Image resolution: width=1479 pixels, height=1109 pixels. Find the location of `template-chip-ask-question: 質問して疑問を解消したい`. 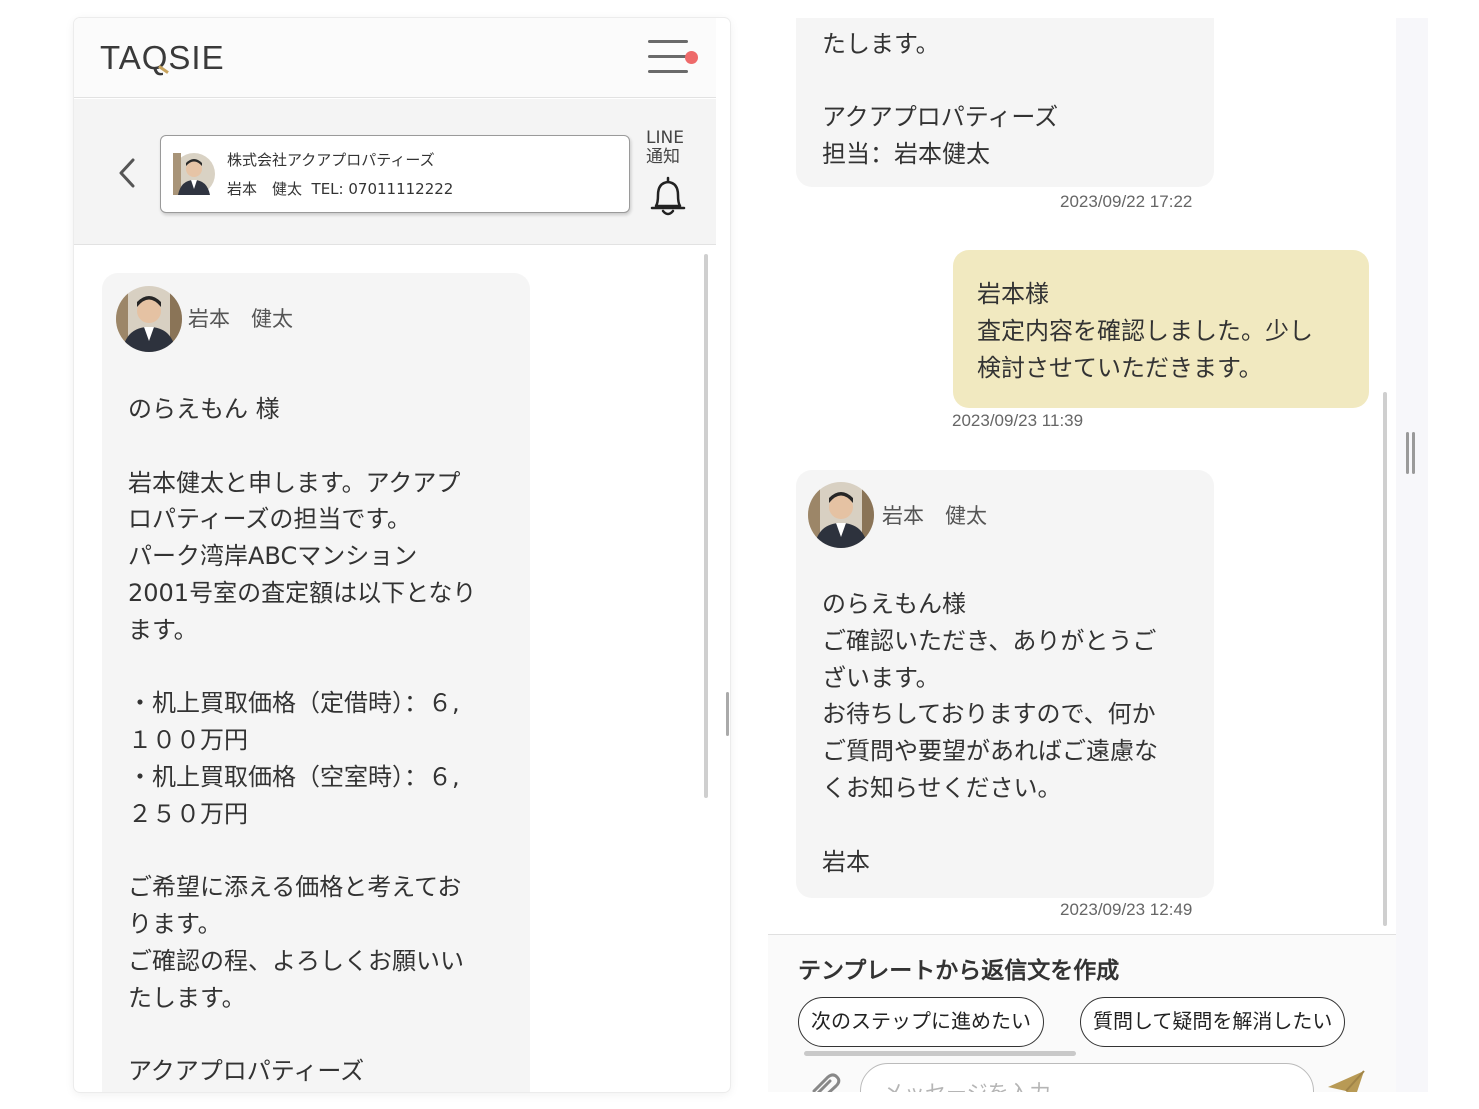

template-chip-ask-question: 質問して疑問を解消したい is located at coordinates (1213, 1022).